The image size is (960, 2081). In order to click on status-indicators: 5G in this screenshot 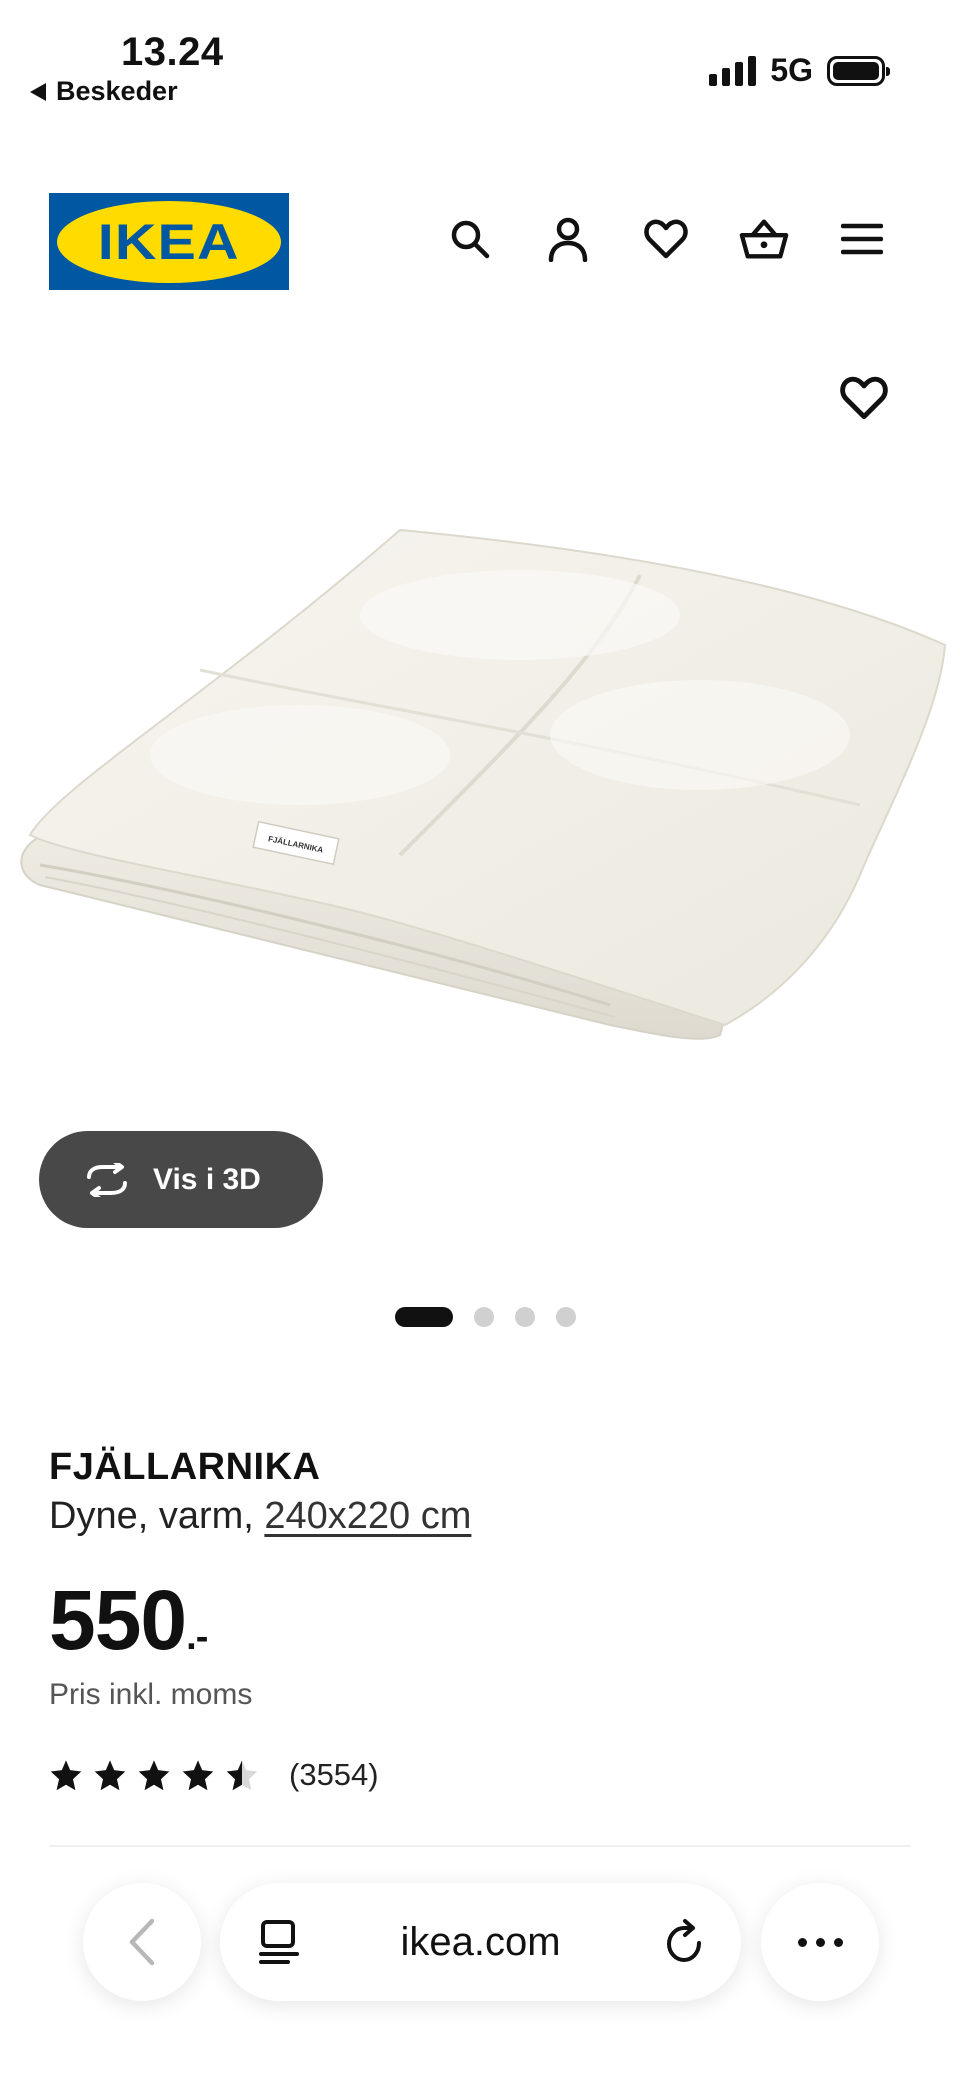, I will do `click(799, 70)`.